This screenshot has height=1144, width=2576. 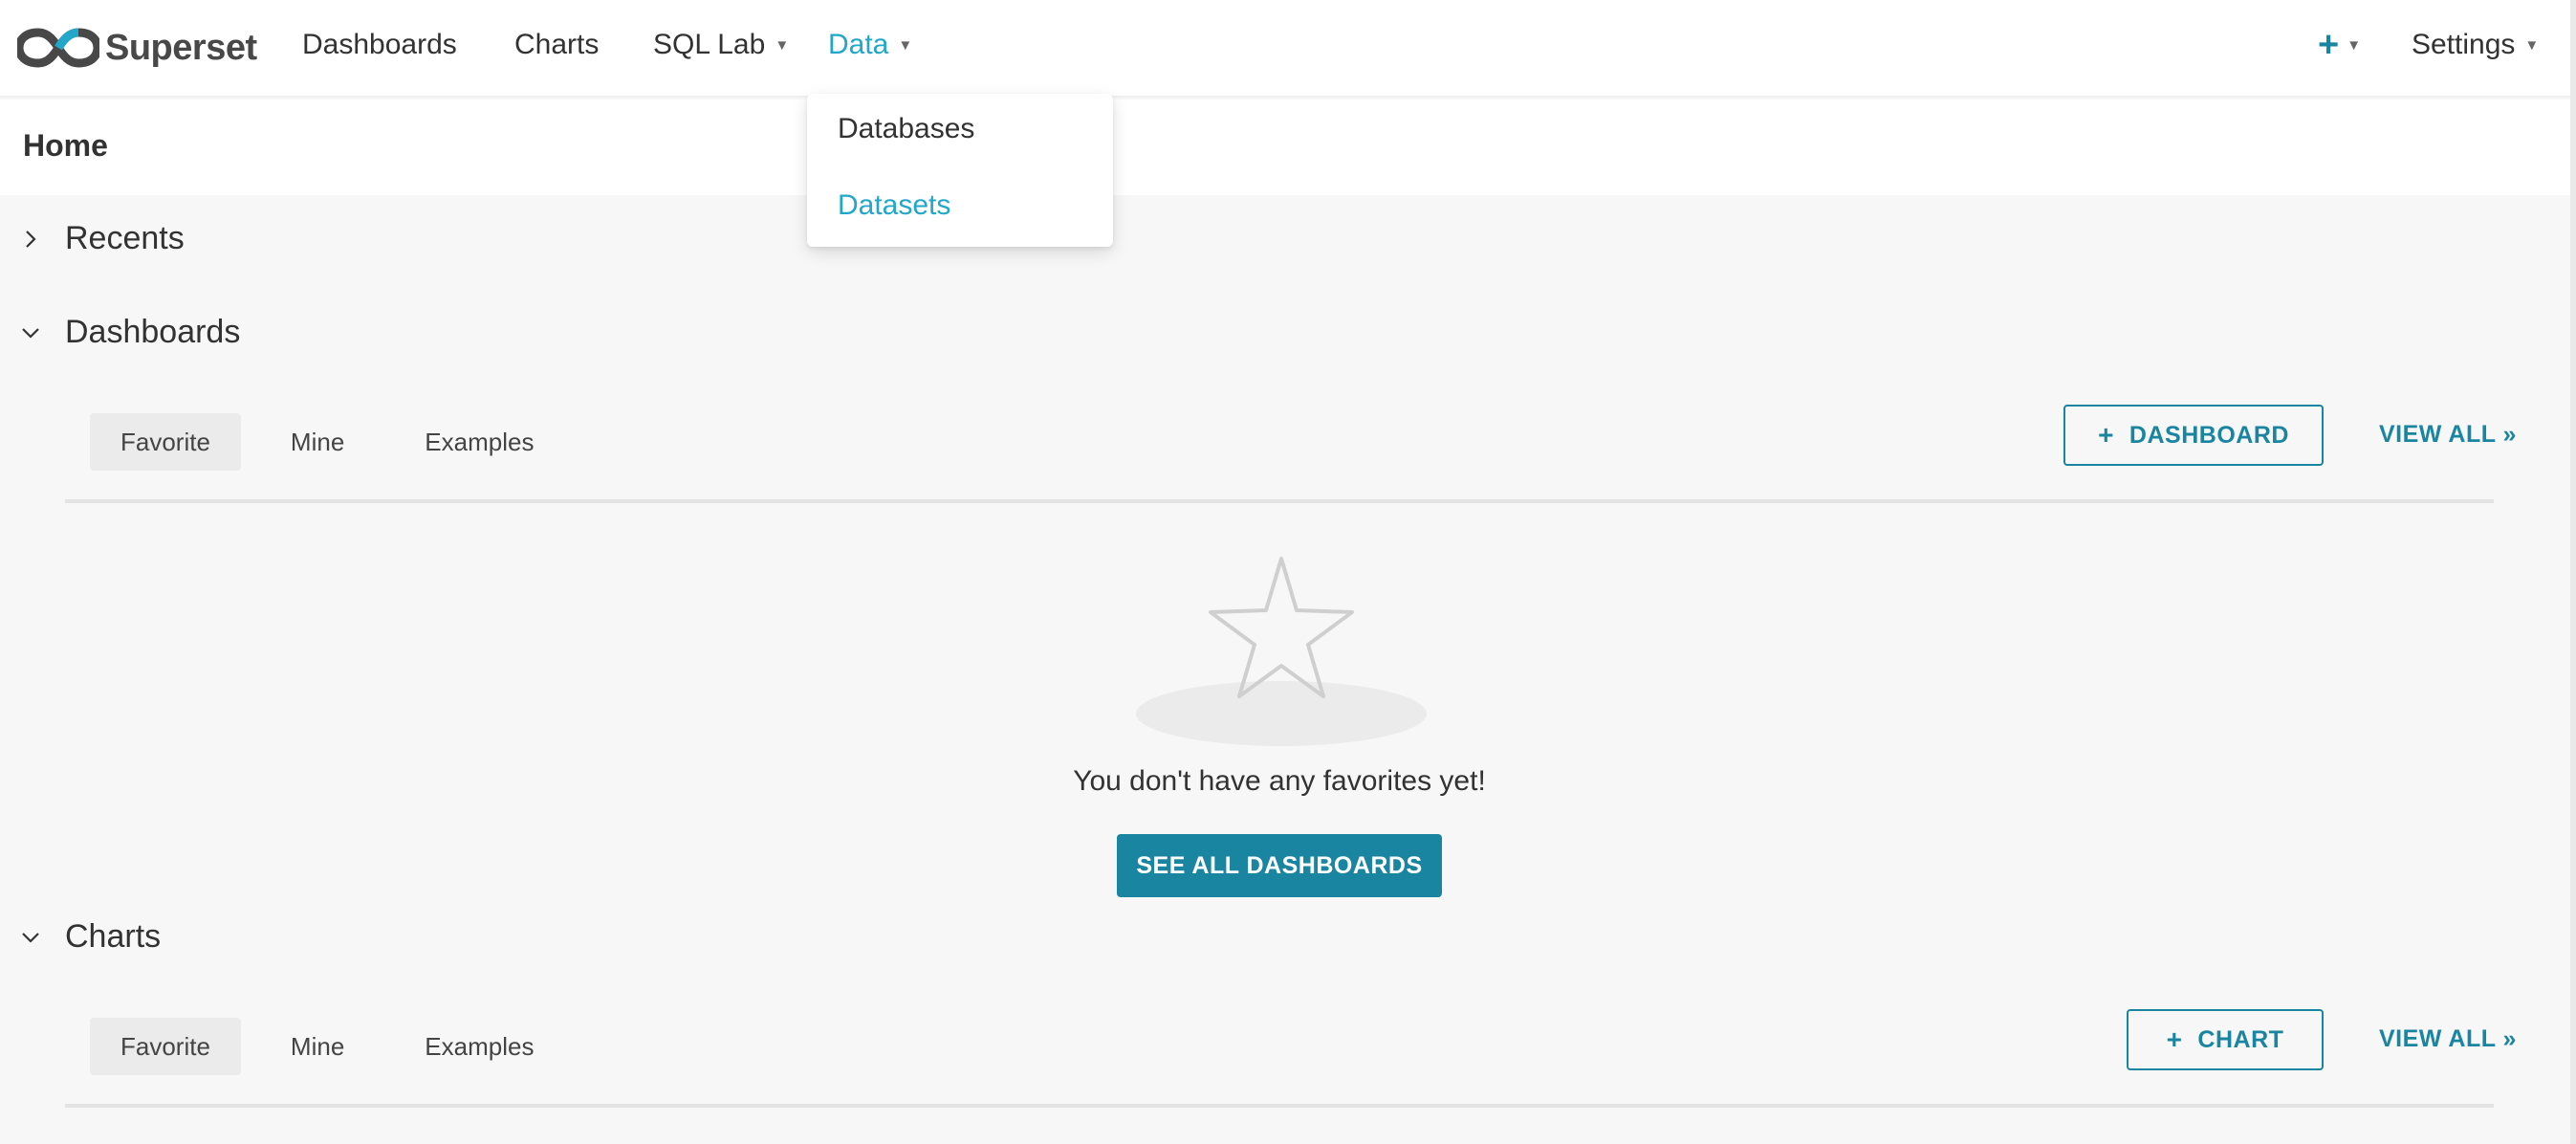 I want to click on section-dashboards-header: Dashboards, so click(x=130, y=332).